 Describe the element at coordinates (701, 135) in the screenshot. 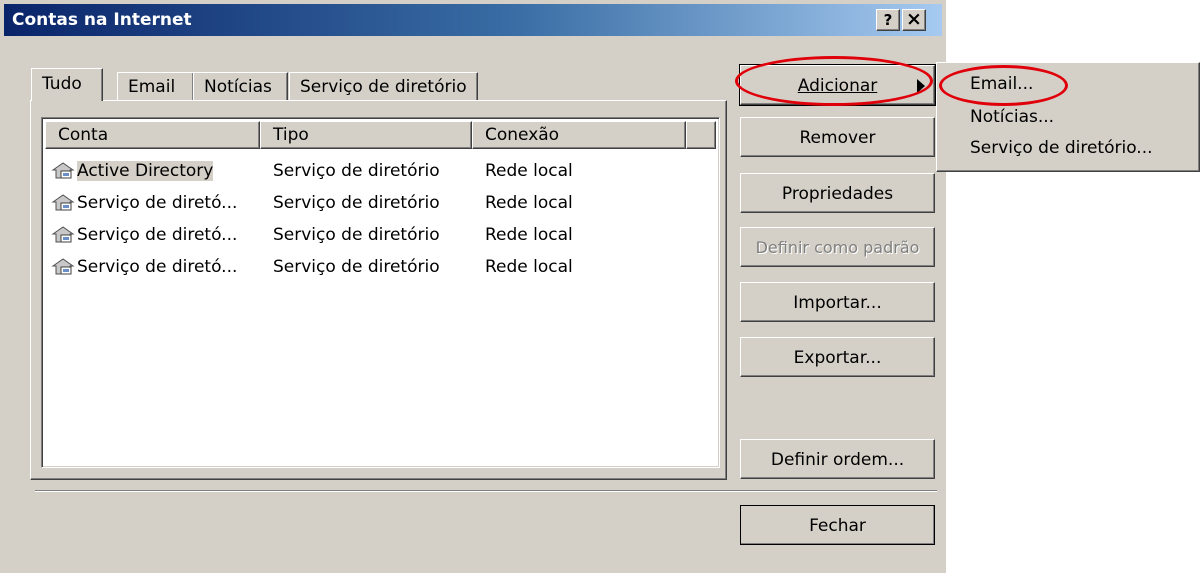

I see `column-header-filler` at that location.